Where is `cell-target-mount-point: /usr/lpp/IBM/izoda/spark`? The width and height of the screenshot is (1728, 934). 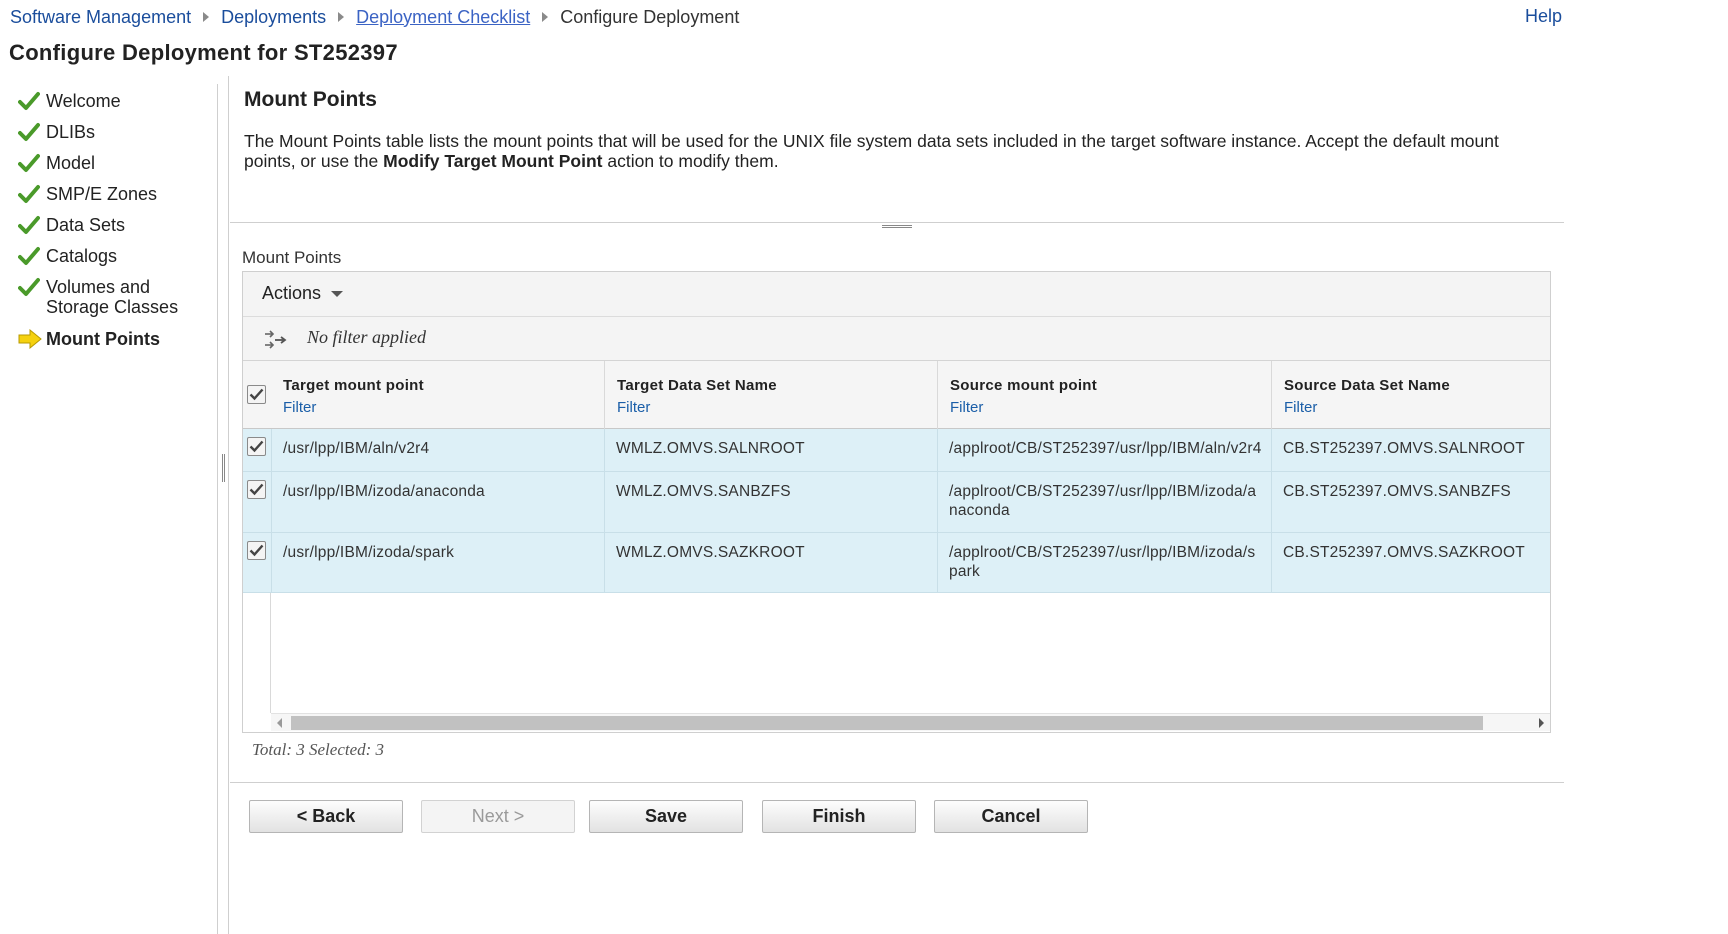 cell-target-mount-point: /usr/lpp/IBM/izoda/spark is located at coordinates (438, 562).